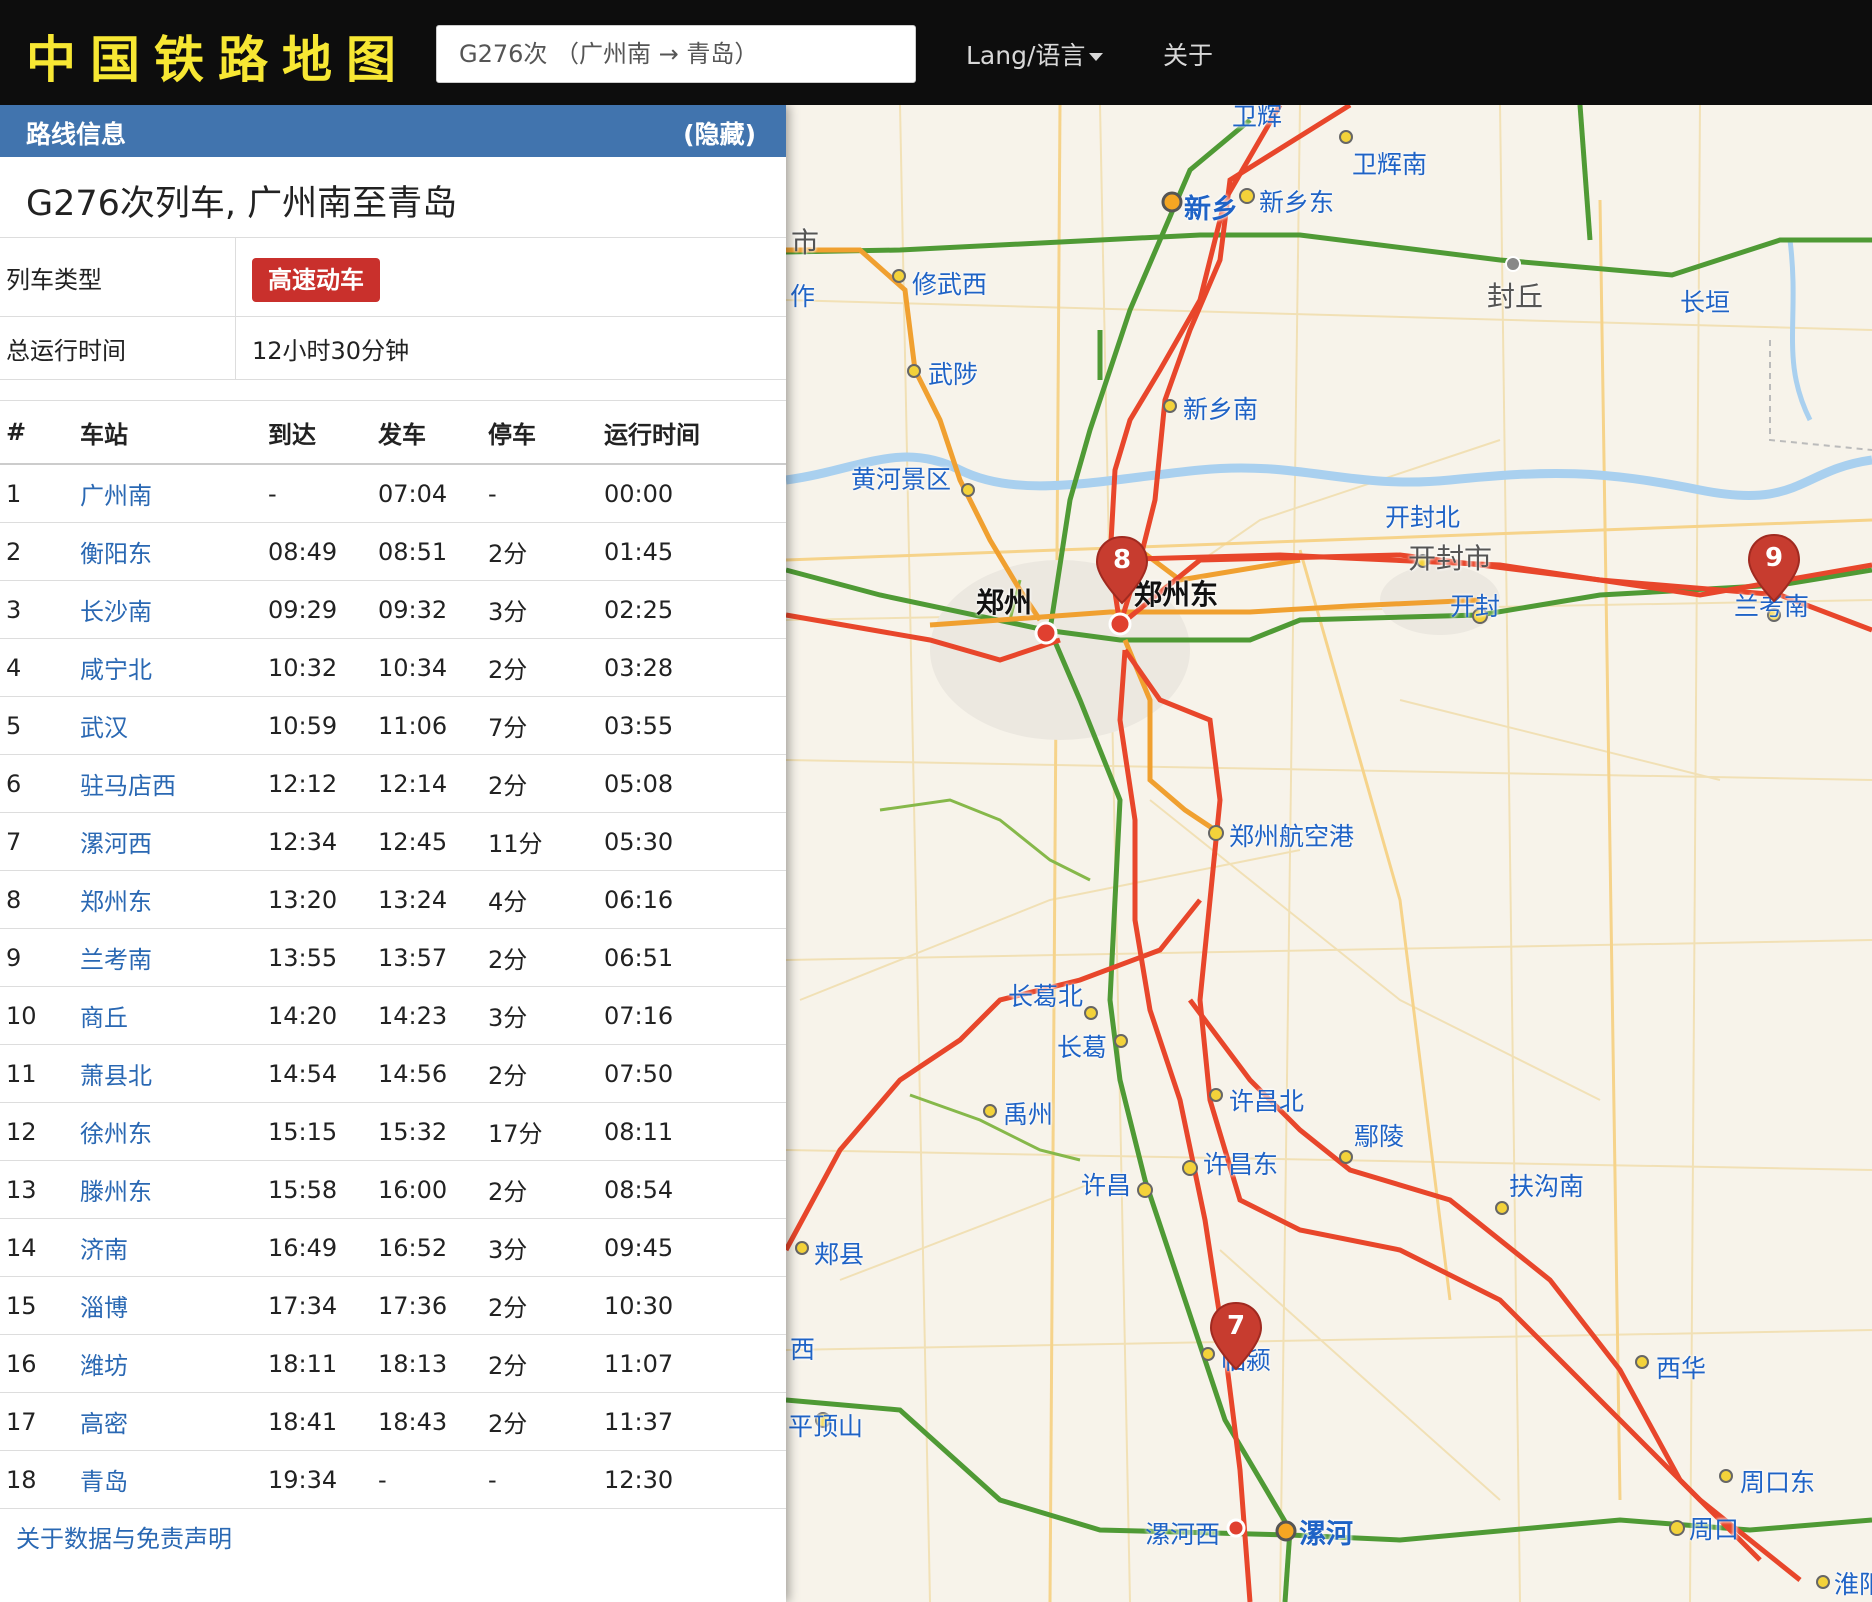 The image size is (1872, 1602). I want to click on stop-arrive: 16:49, so click(323, 1247).